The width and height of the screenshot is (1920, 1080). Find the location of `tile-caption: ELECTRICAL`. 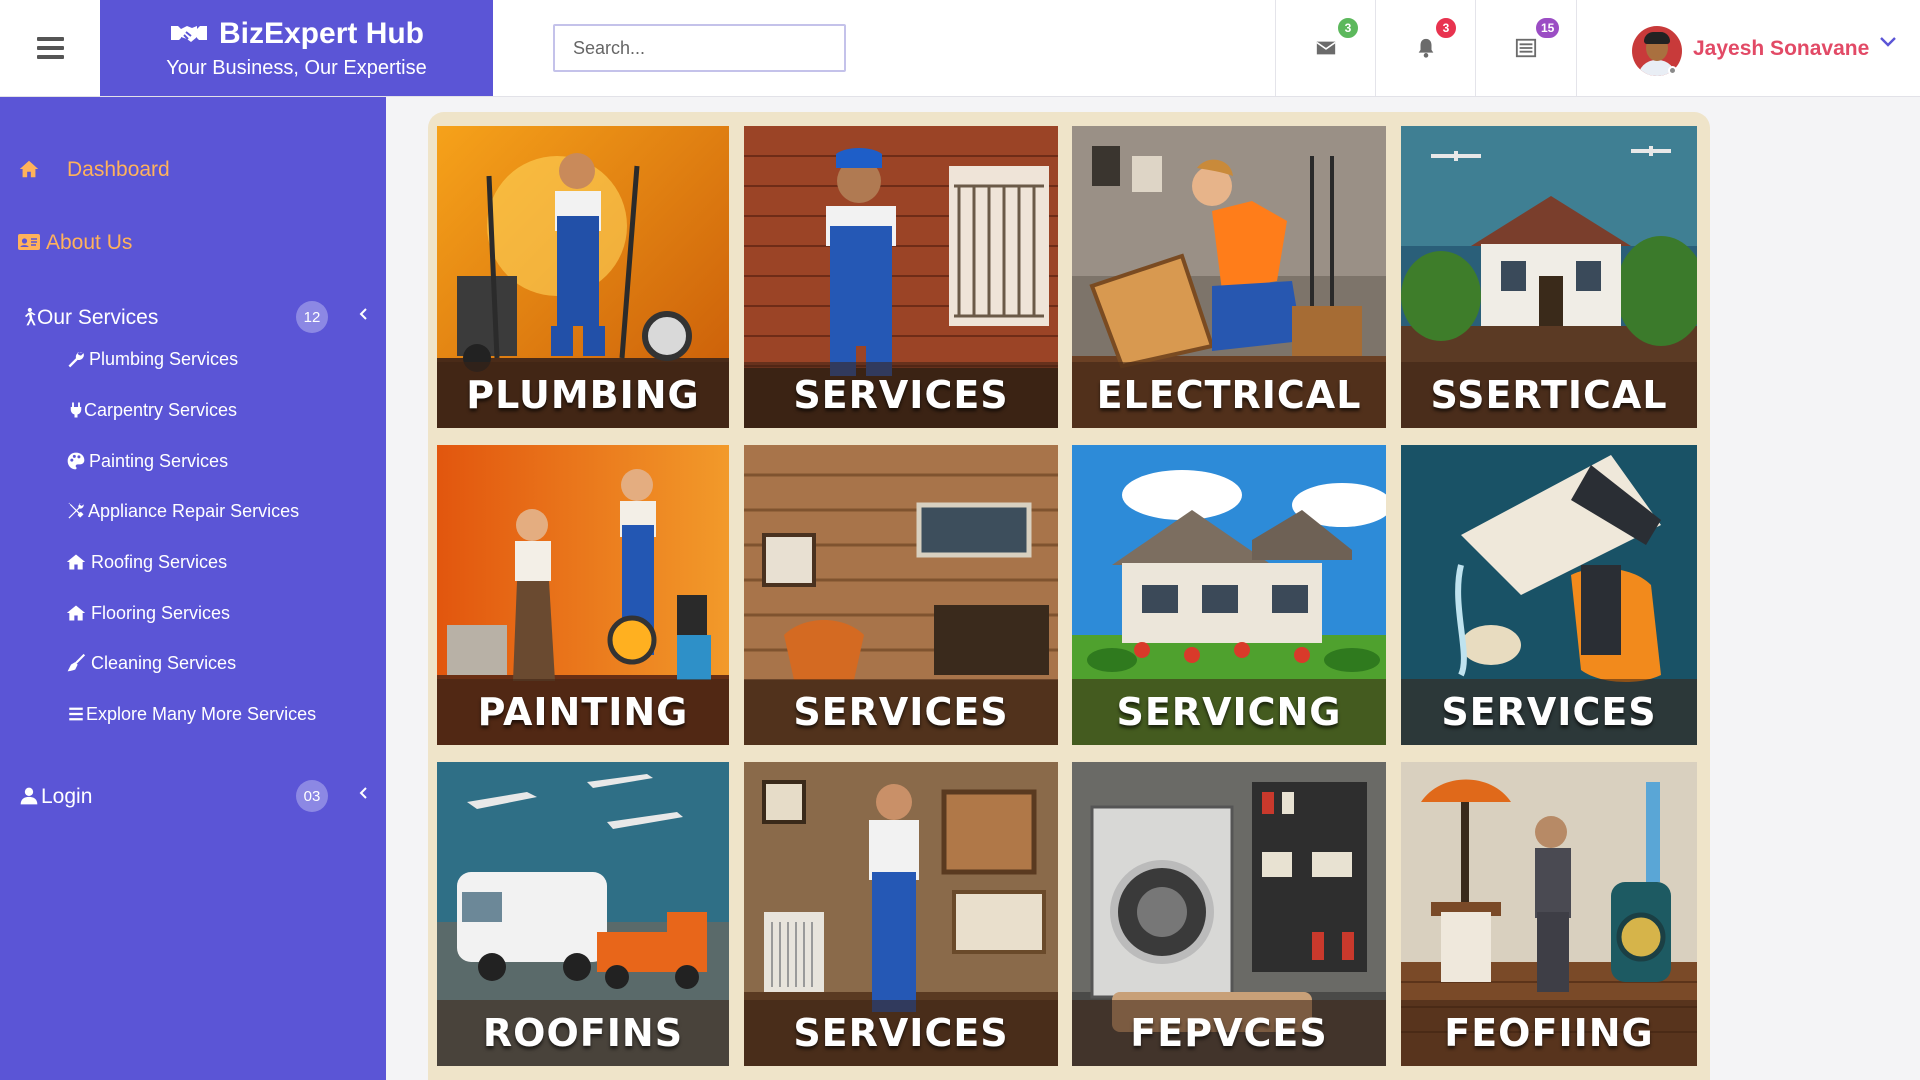

tile-caption: ELECTRICAL is located at coordinates (1229, 395).